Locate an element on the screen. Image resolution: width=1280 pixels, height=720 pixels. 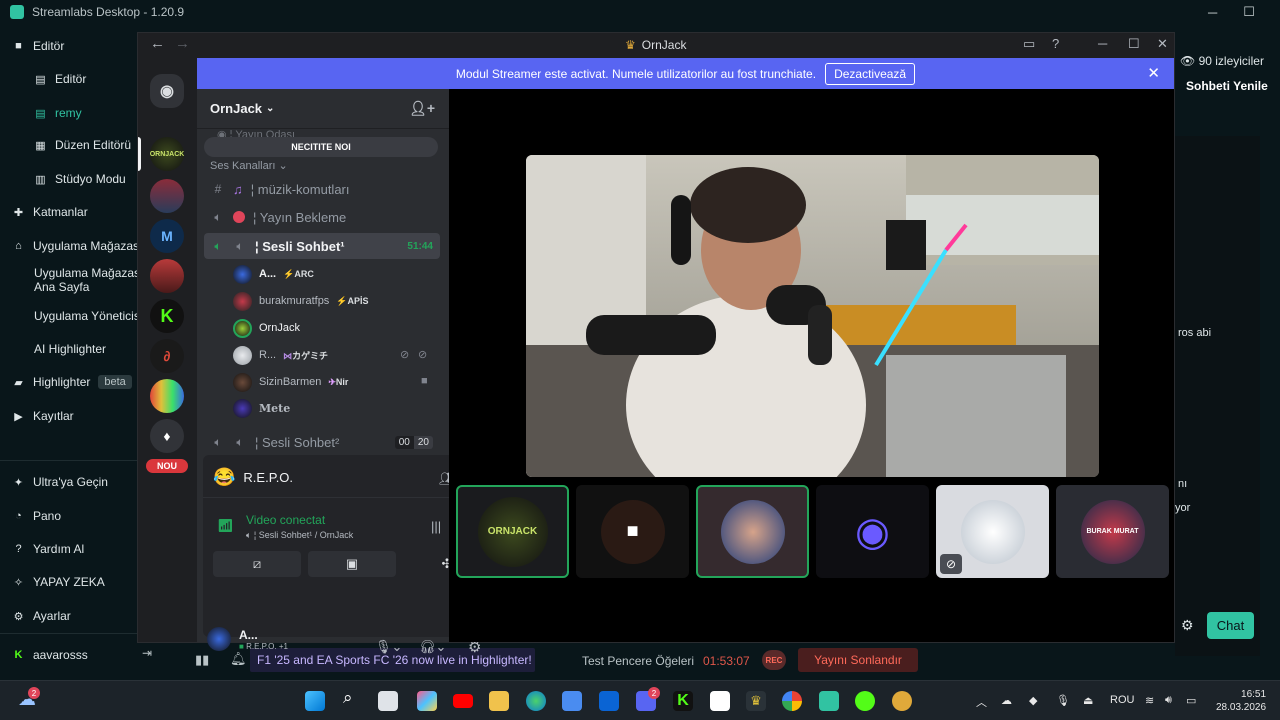
sidebar-item-layers: ✚ Katmanlar is located at coordinates (50, 212).